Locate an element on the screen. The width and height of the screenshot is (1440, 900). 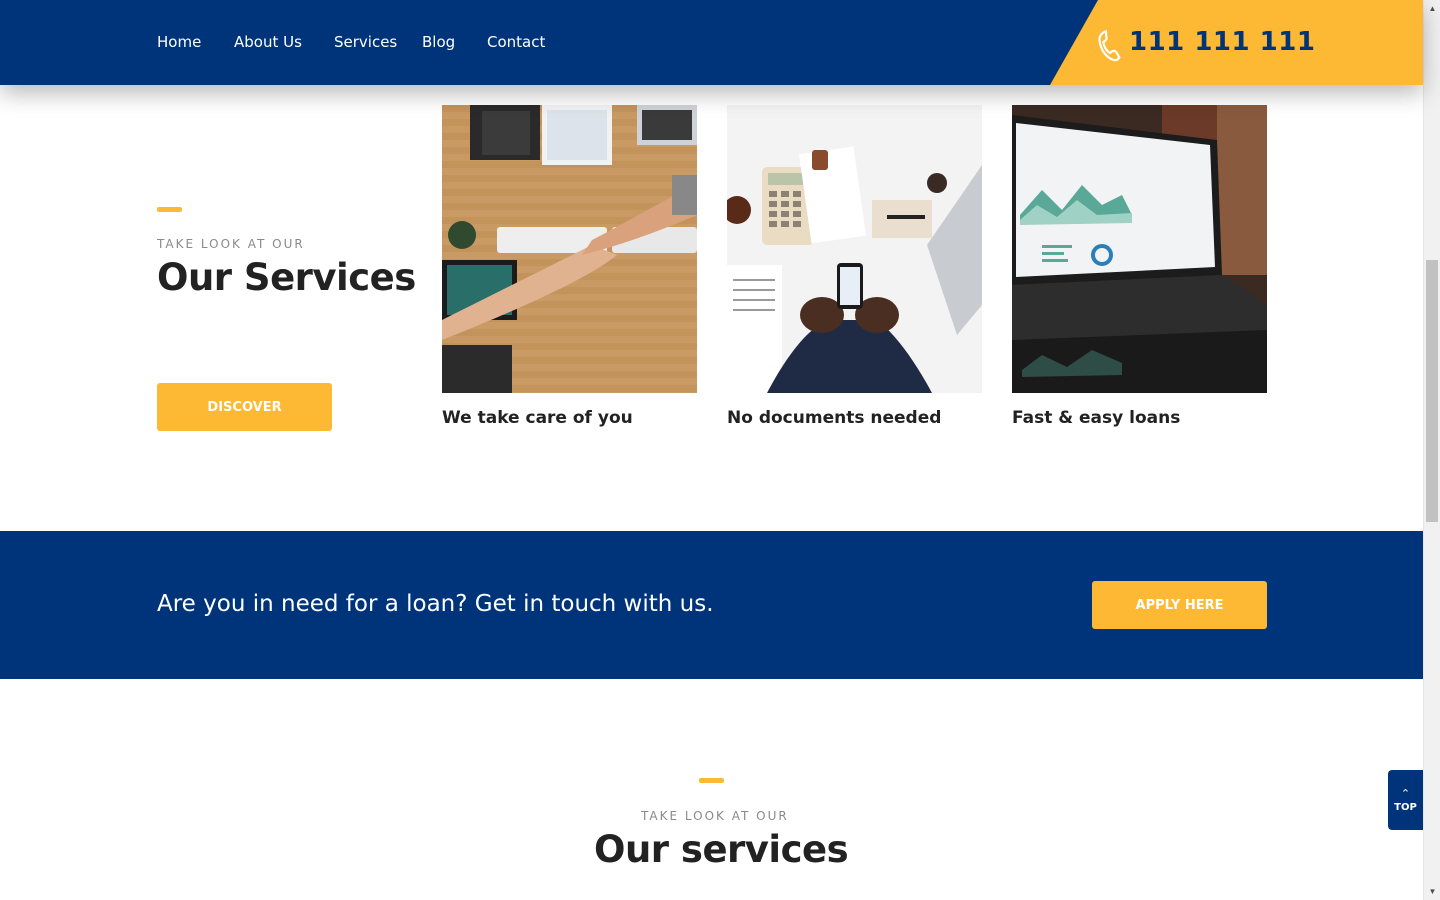
service-image-laptop is located at coordinates (1139, 249).